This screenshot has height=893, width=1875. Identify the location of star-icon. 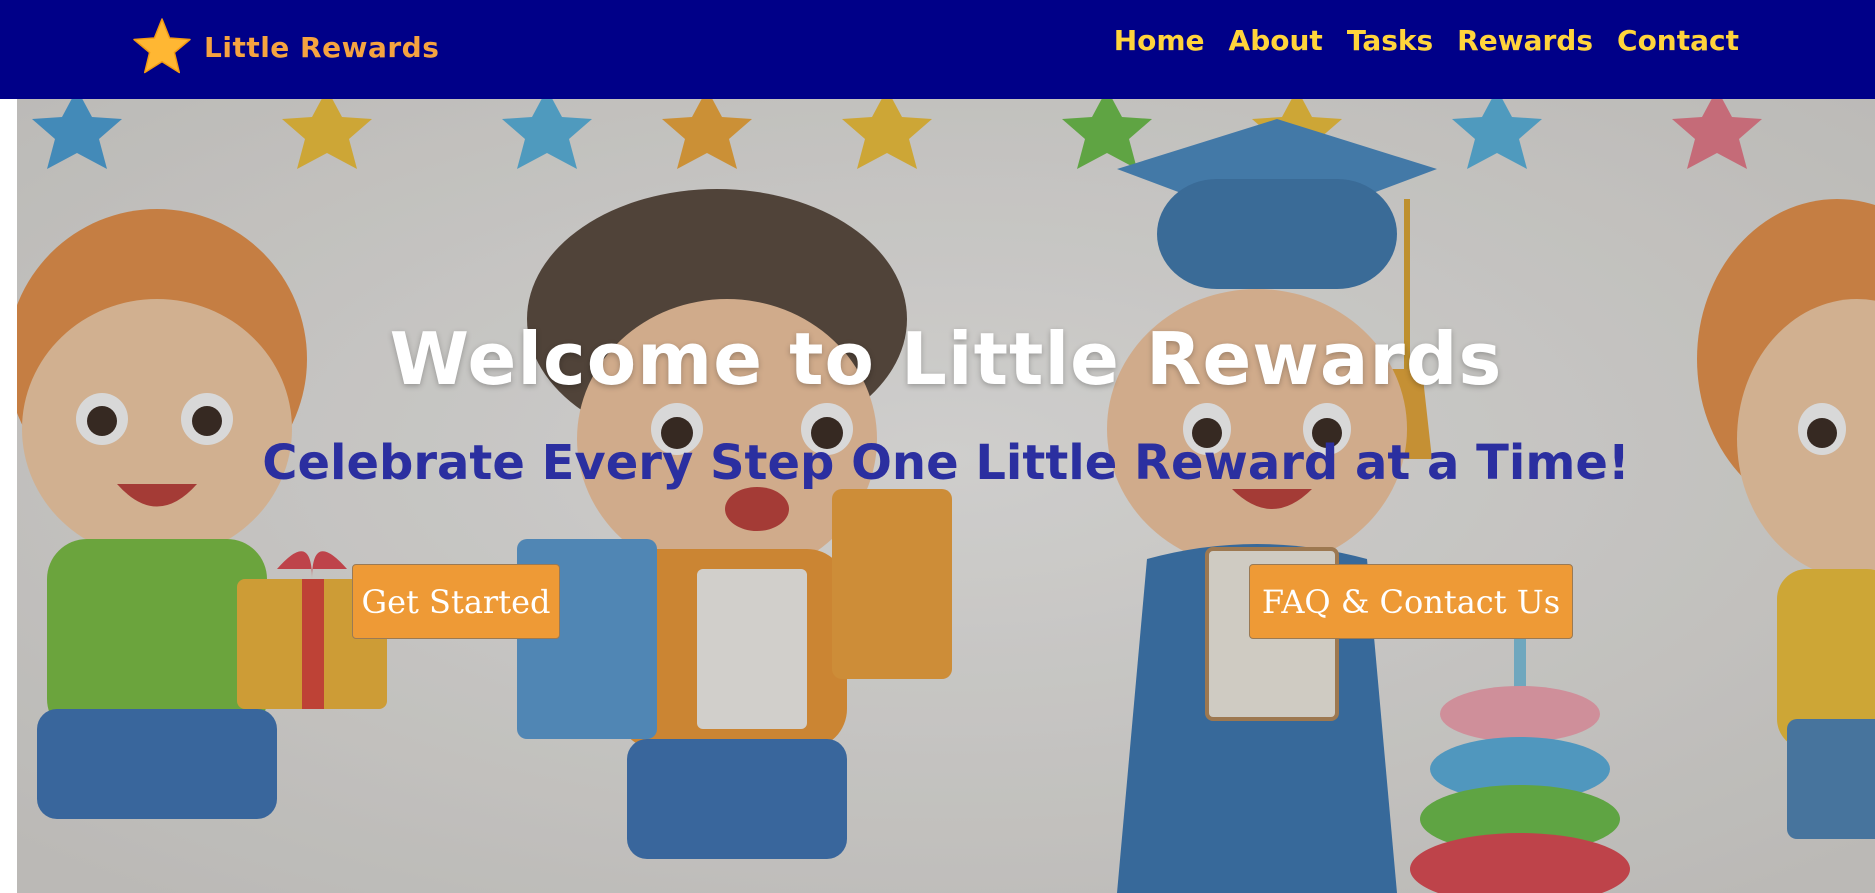
(162, 47).